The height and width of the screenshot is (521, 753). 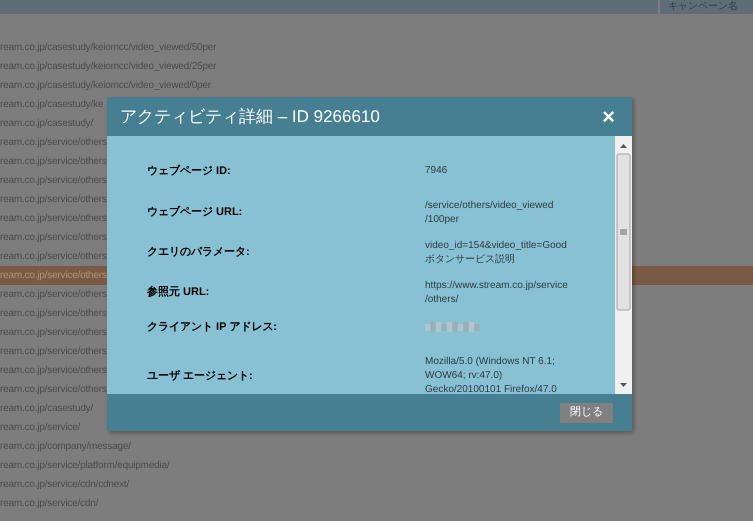 What do you see at coordinates (436, 171) in the screenshot?
I see `field-value: 7946` at bounding box center [436, 171].